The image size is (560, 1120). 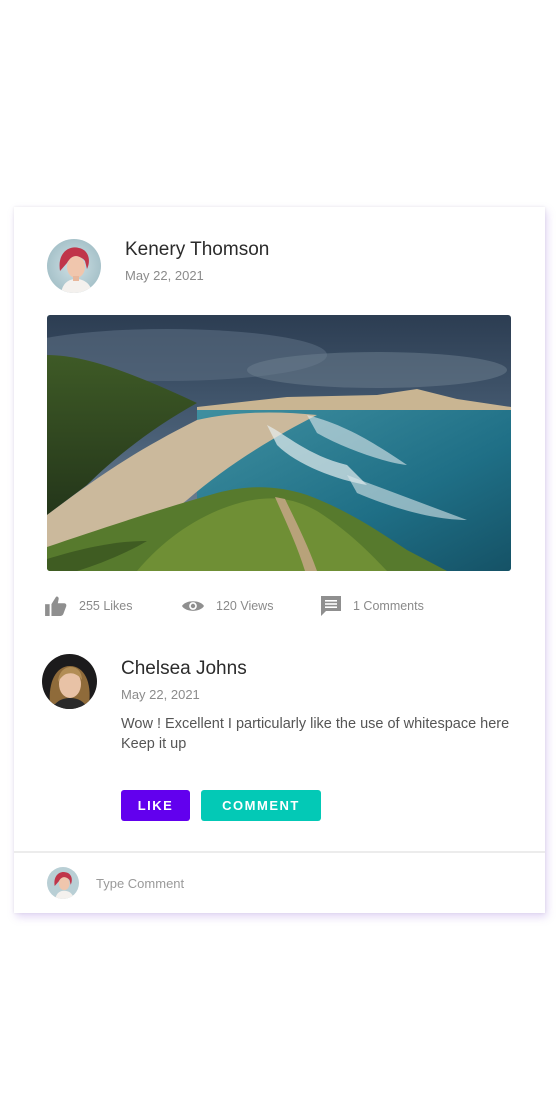 What do you see at coordinates (388, 606) in the screenshot?
I see `comments-count: 1 Comments` at bounding box center [388, 606].